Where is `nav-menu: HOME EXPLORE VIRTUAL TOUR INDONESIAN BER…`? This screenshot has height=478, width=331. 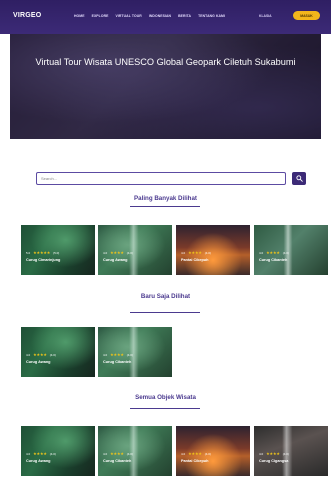 nav-menu: HOME EXPLORE VIRTUAL TOUR INDONESIAN BER… is located at coordinates (149, 16).